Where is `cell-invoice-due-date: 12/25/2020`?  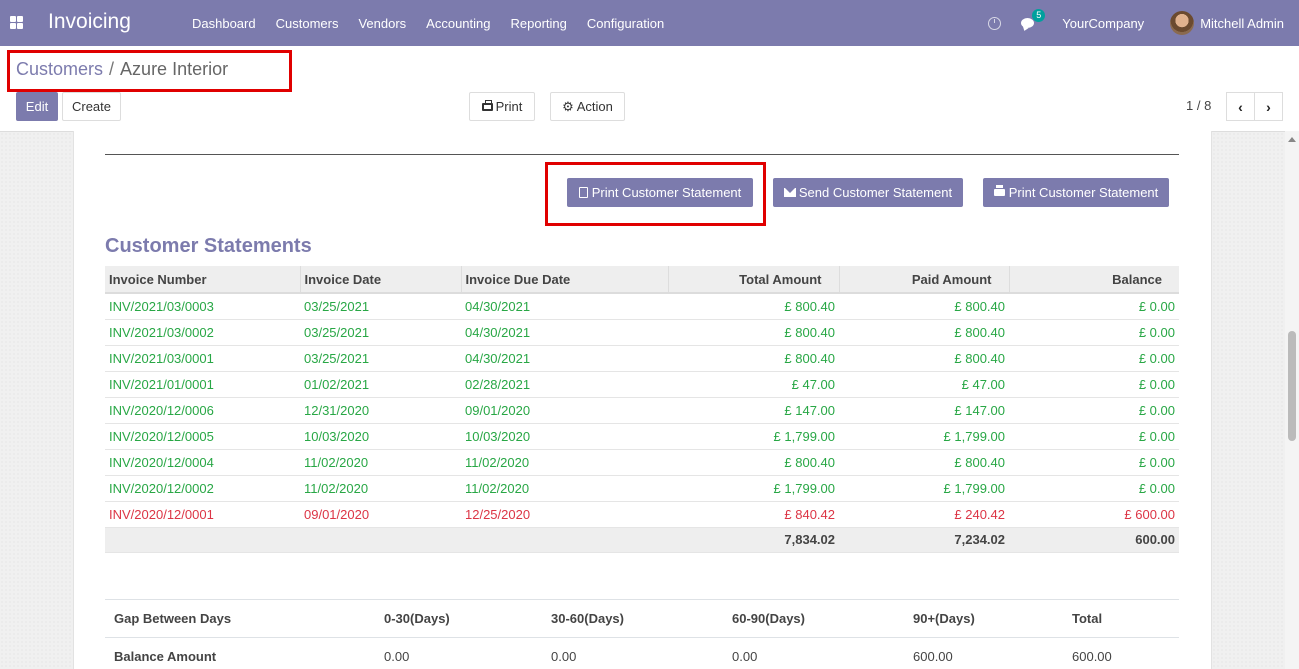
cell-invoice-due-date: 12/25/2020 is located at coordinates (564, 514).